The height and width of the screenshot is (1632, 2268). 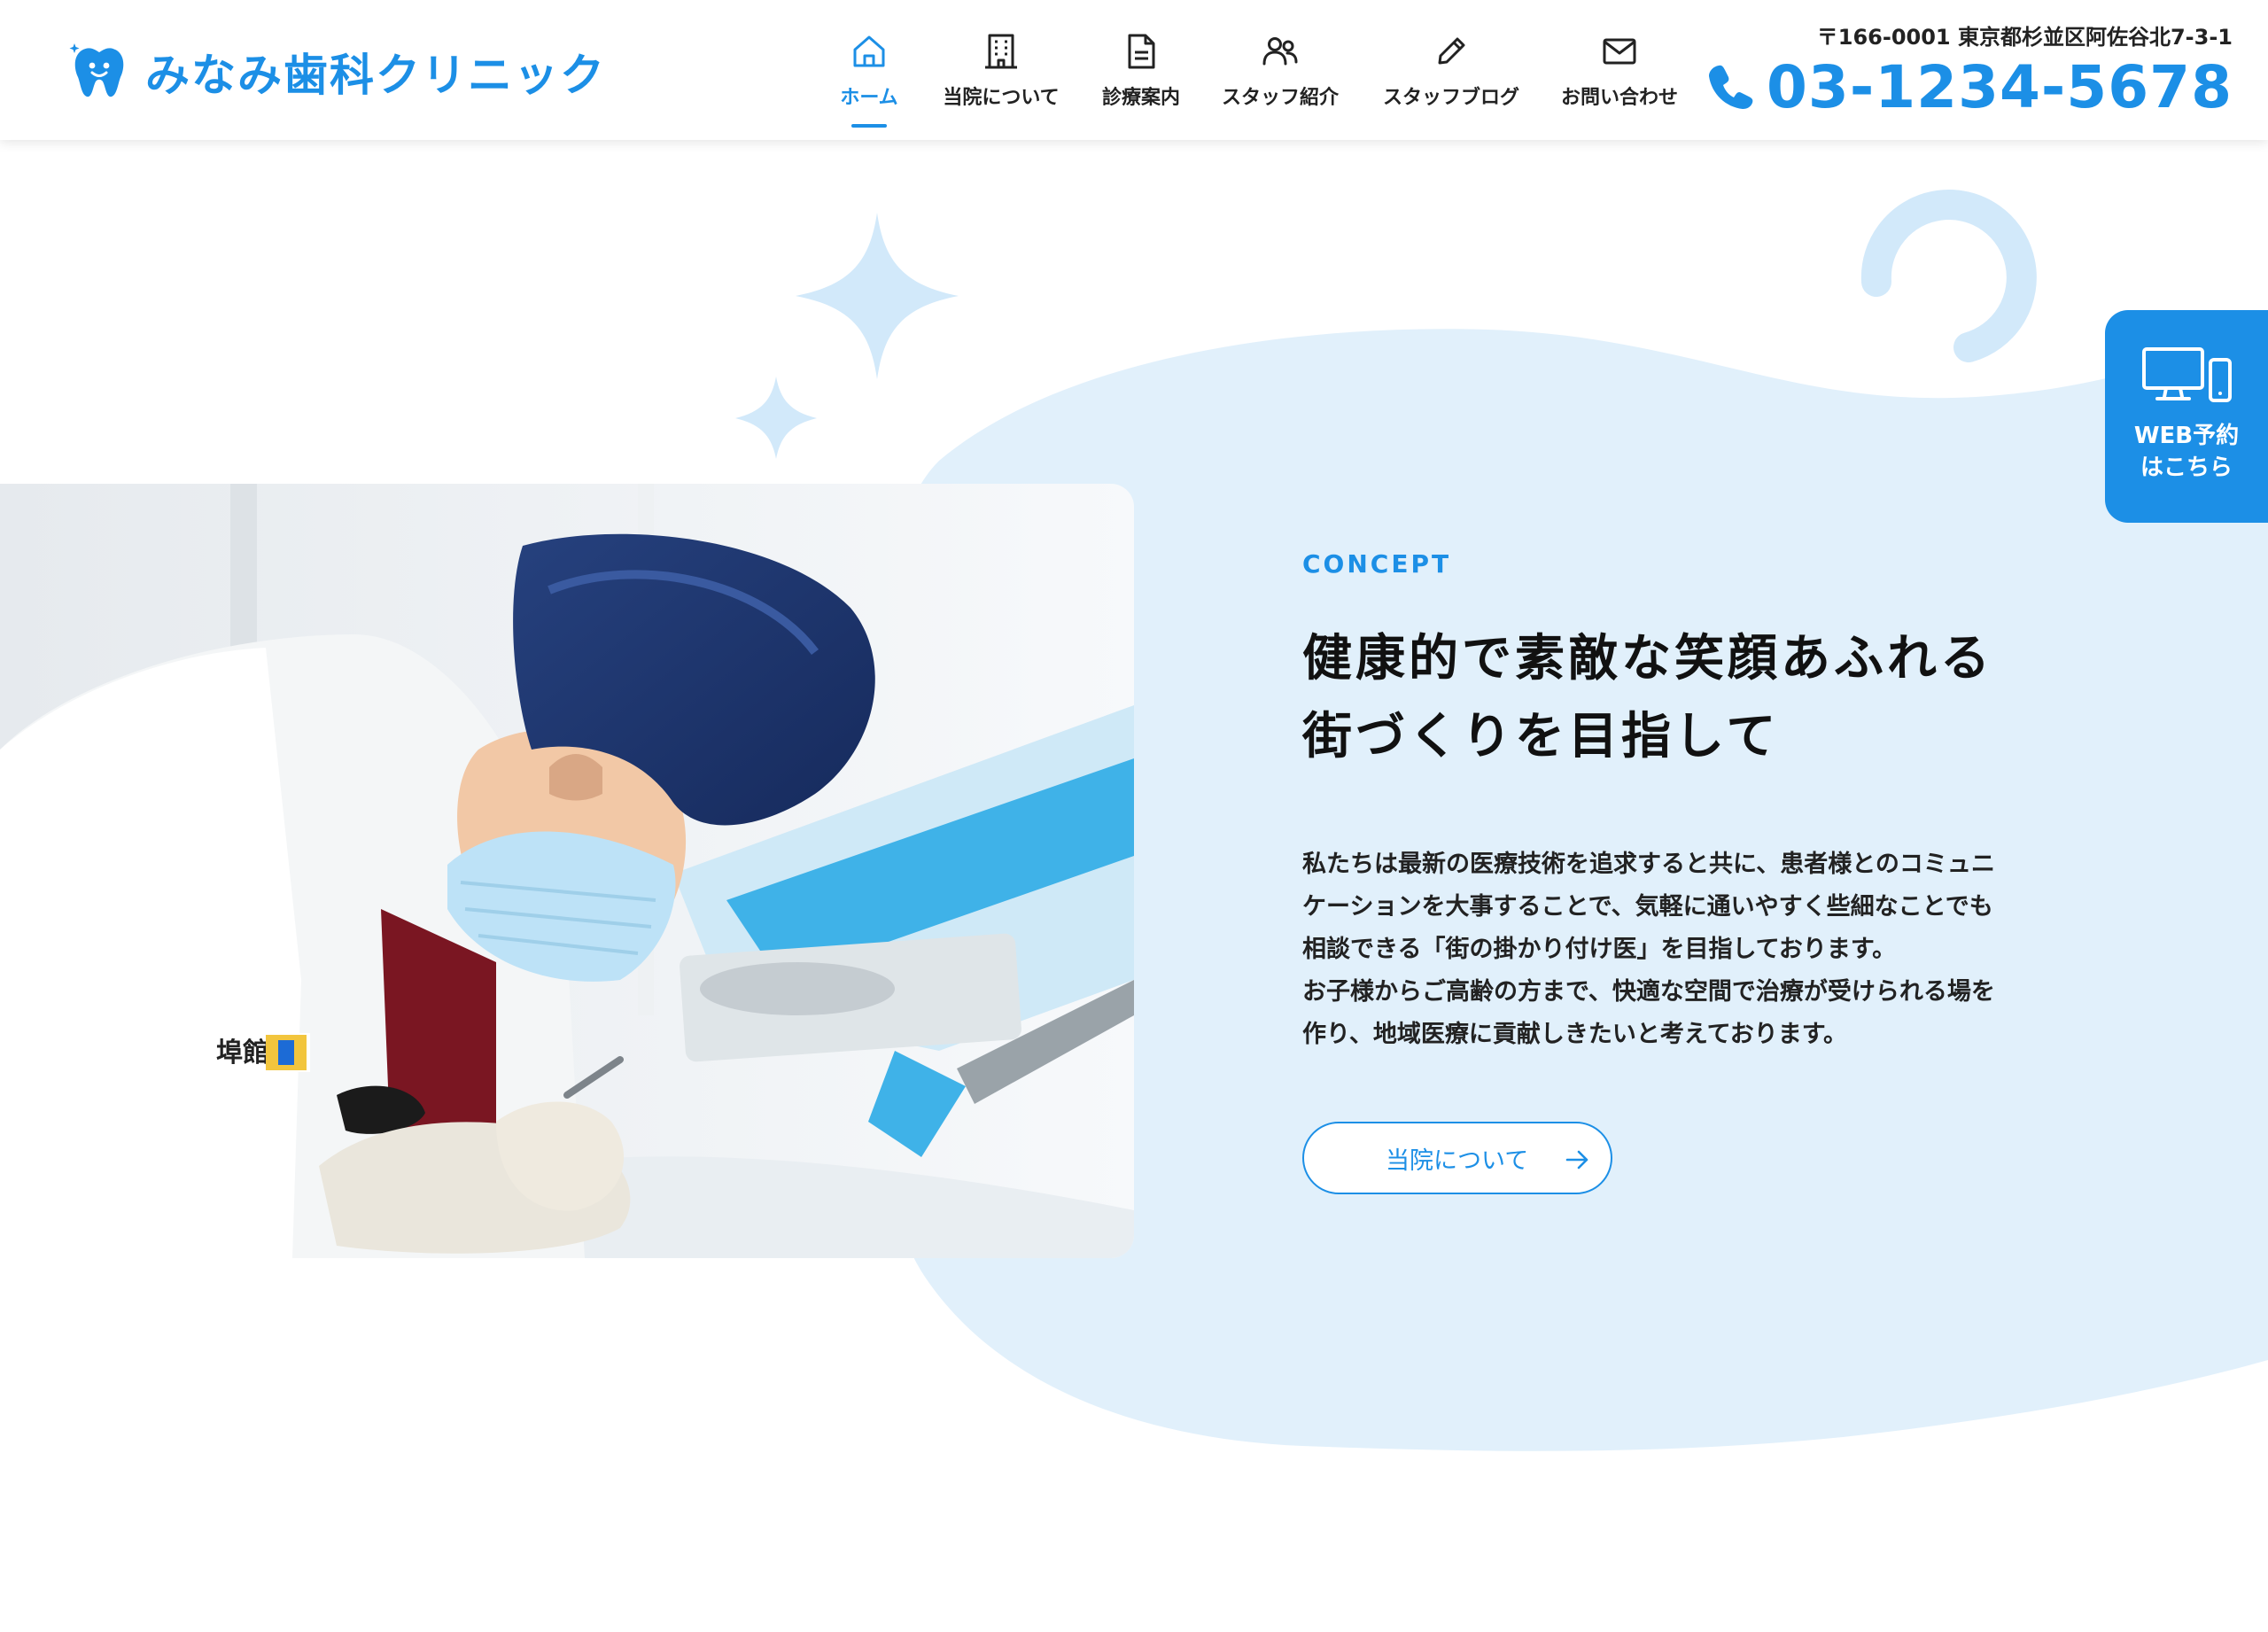 I want to click on nav-item-staff: スタッフ紹介, so click(x=1280, y=79).